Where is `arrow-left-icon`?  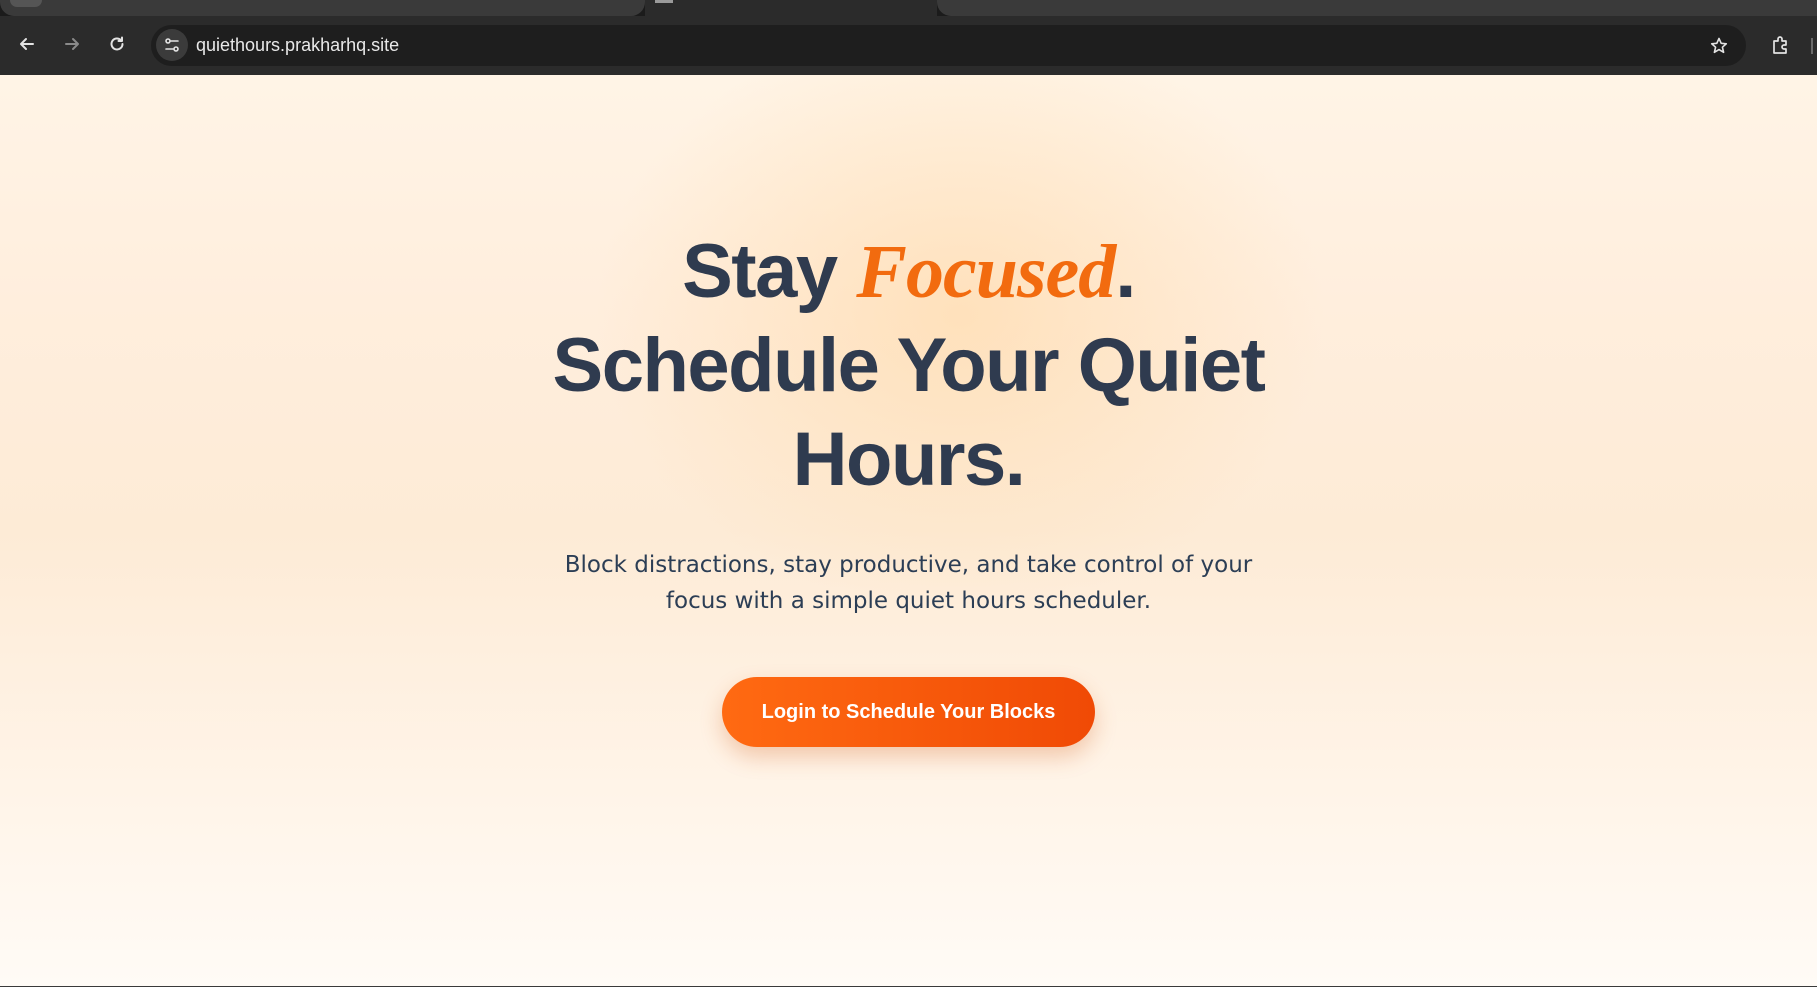 arrow-left-icon is located at coordinates (27, 44).